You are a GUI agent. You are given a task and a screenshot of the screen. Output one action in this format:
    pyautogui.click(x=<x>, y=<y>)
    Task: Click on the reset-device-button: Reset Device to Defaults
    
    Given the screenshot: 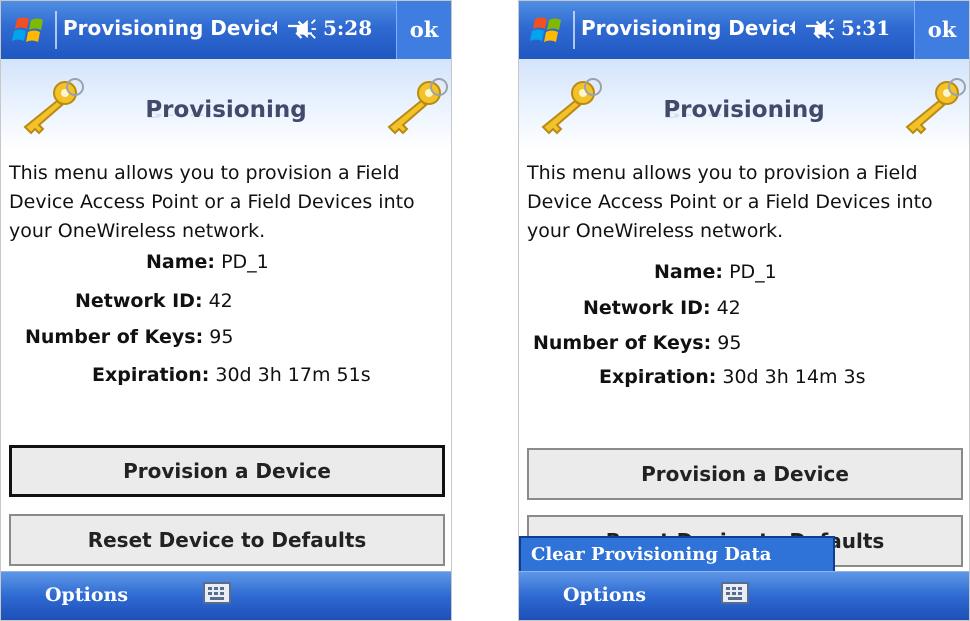 What is the action you would take?
    pyautogui.click(x=227, y=540)
    